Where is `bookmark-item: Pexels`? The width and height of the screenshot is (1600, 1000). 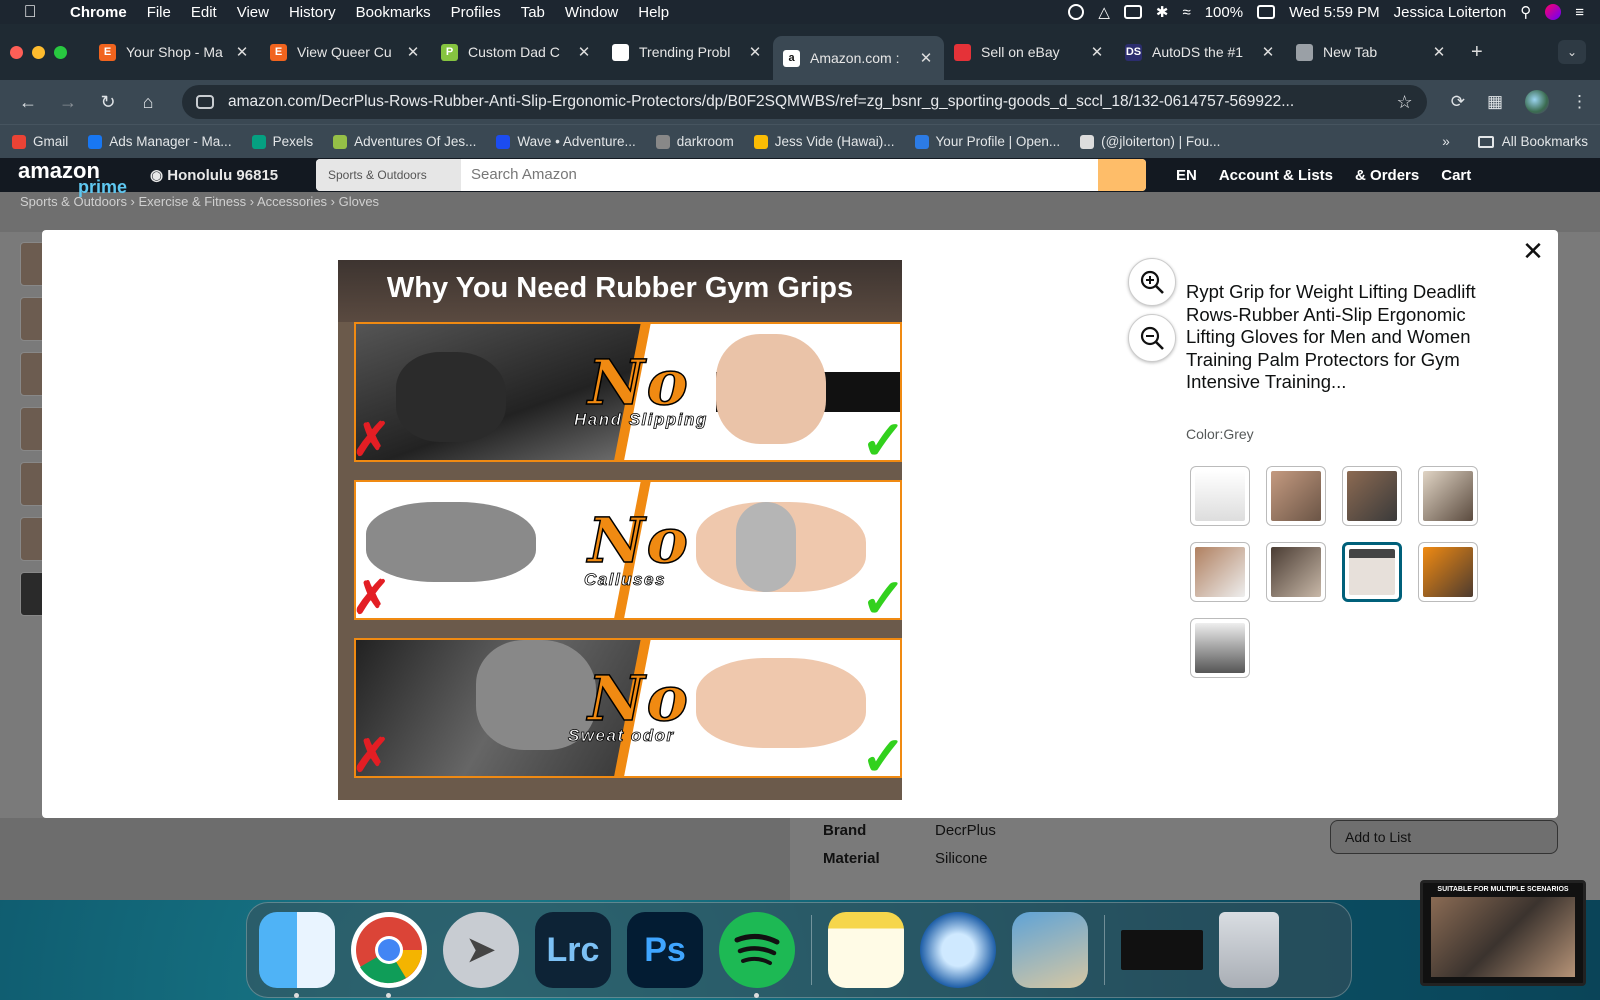
bookmark-item: Pexels is located at coordinates (282, 141).